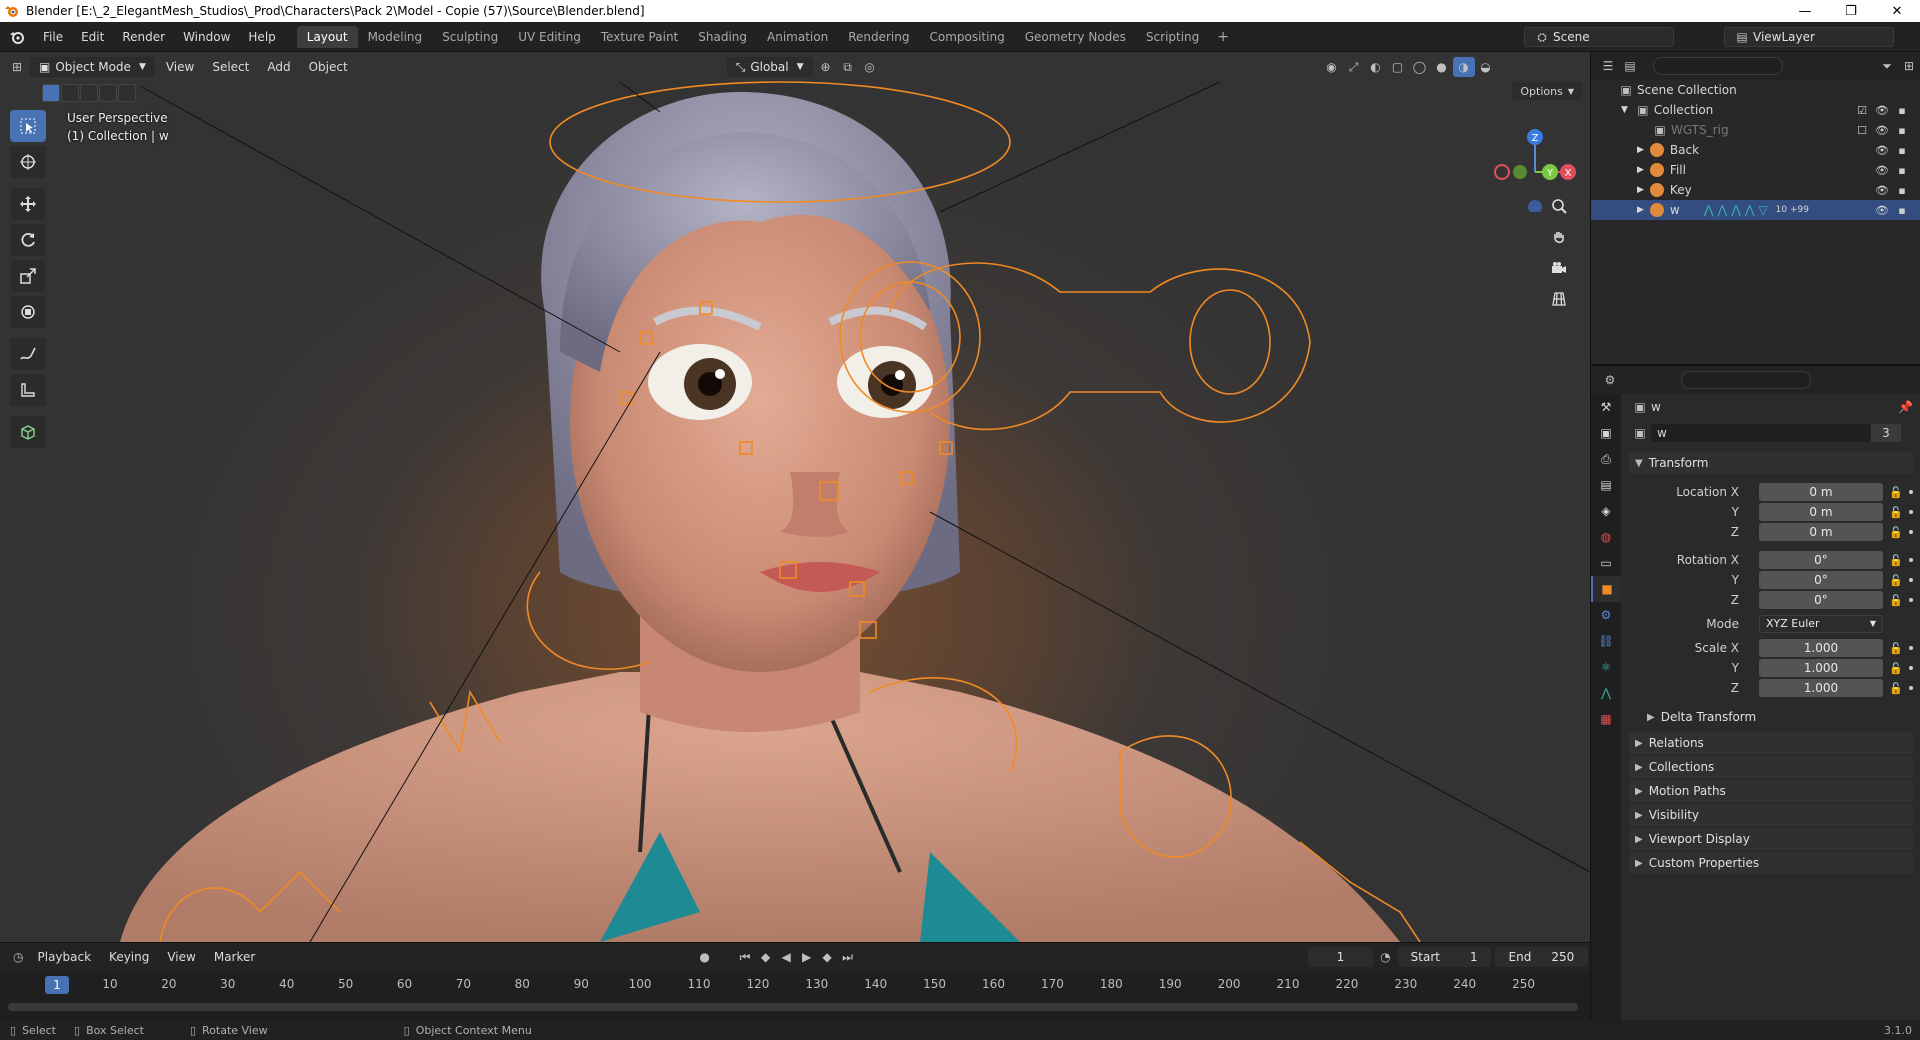 The height and width of the screenshot is (1040, 1920). Describe the element at coordinates (65, 957) in the screenshot. I see `menu-playback: Playback` at that location.